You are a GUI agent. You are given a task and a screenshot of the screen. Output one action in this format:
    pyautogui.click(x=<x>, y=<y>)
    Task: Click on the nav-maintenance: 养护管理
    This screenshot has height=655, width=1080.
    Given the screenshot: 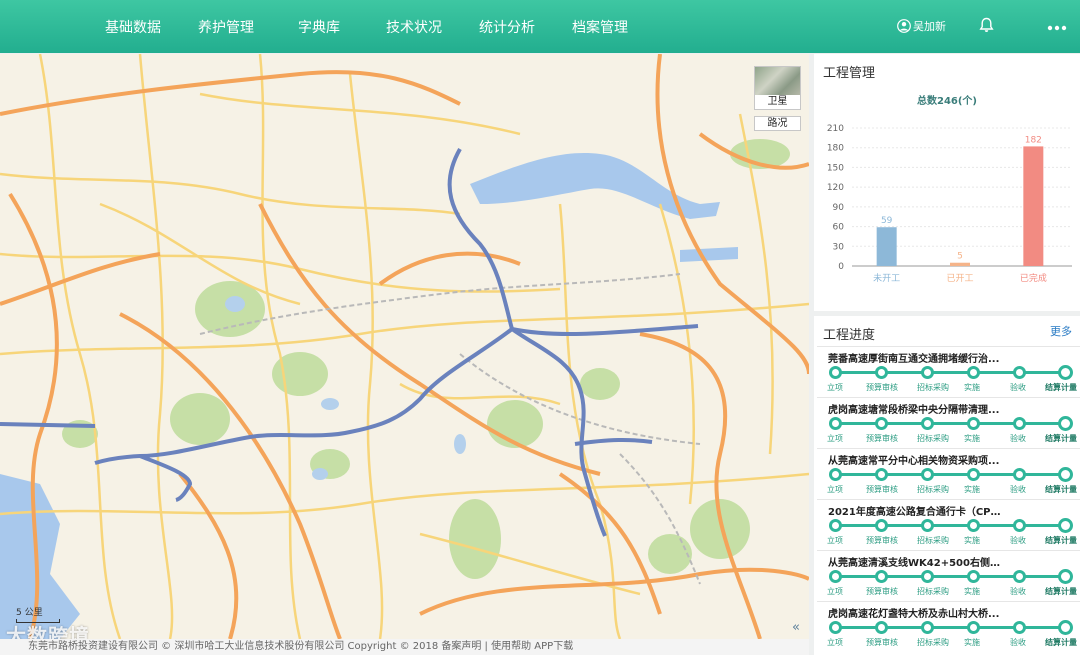 What is the action you would take?
    pyautogui.click(x=226, y=27)
    